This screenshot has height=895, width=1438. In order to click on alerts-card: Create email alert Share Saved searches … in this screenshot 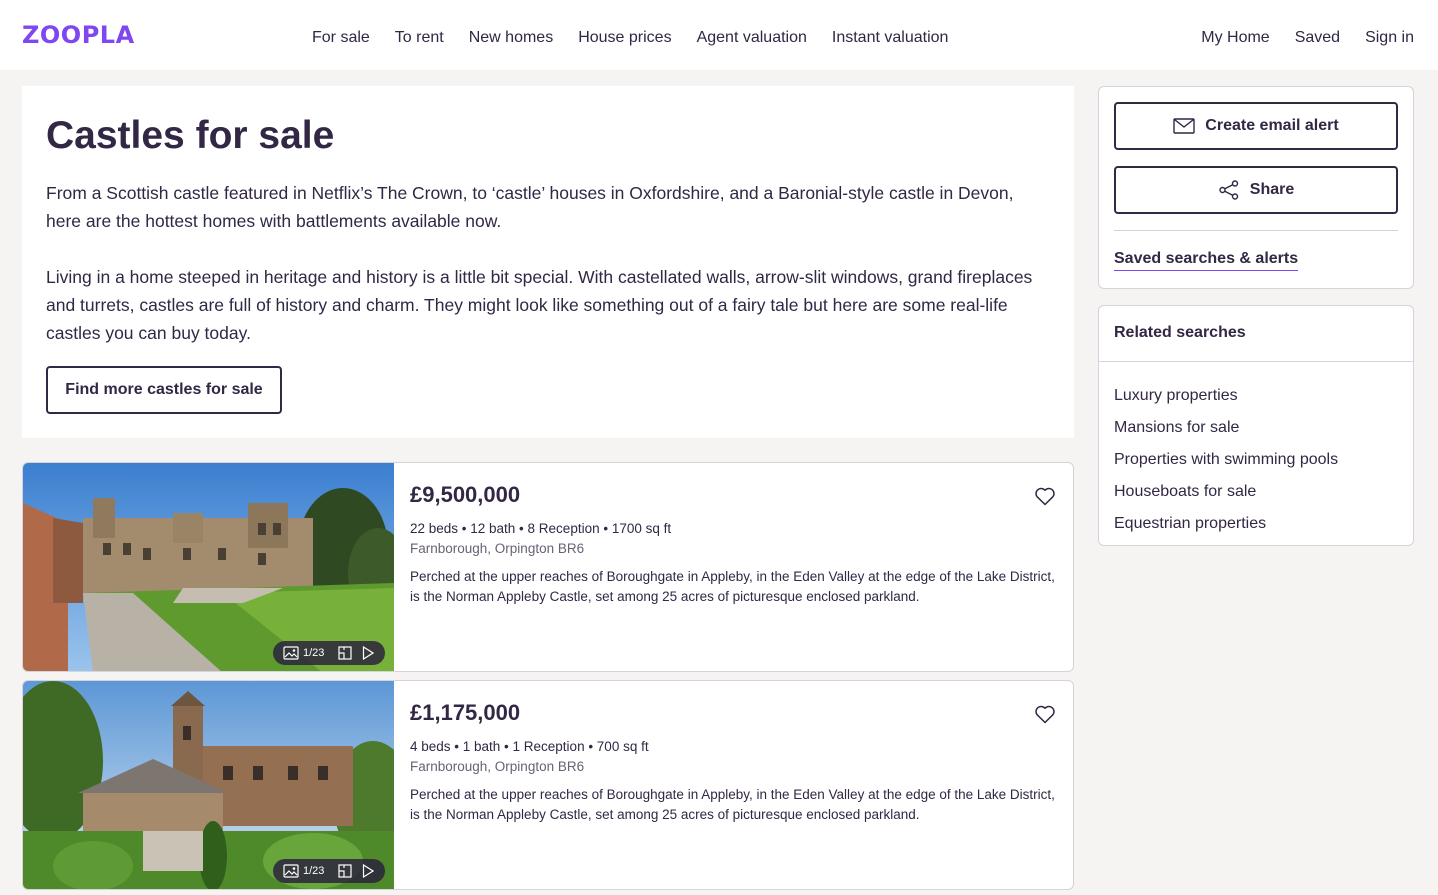, I will do `click(1256, 187)`.